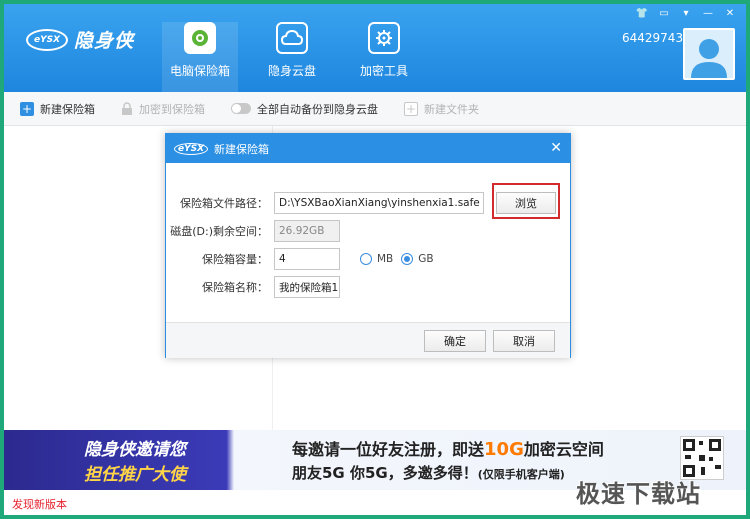 The image size is (750, 519). I want to click on user-id: 64429743, so click(653, 38).